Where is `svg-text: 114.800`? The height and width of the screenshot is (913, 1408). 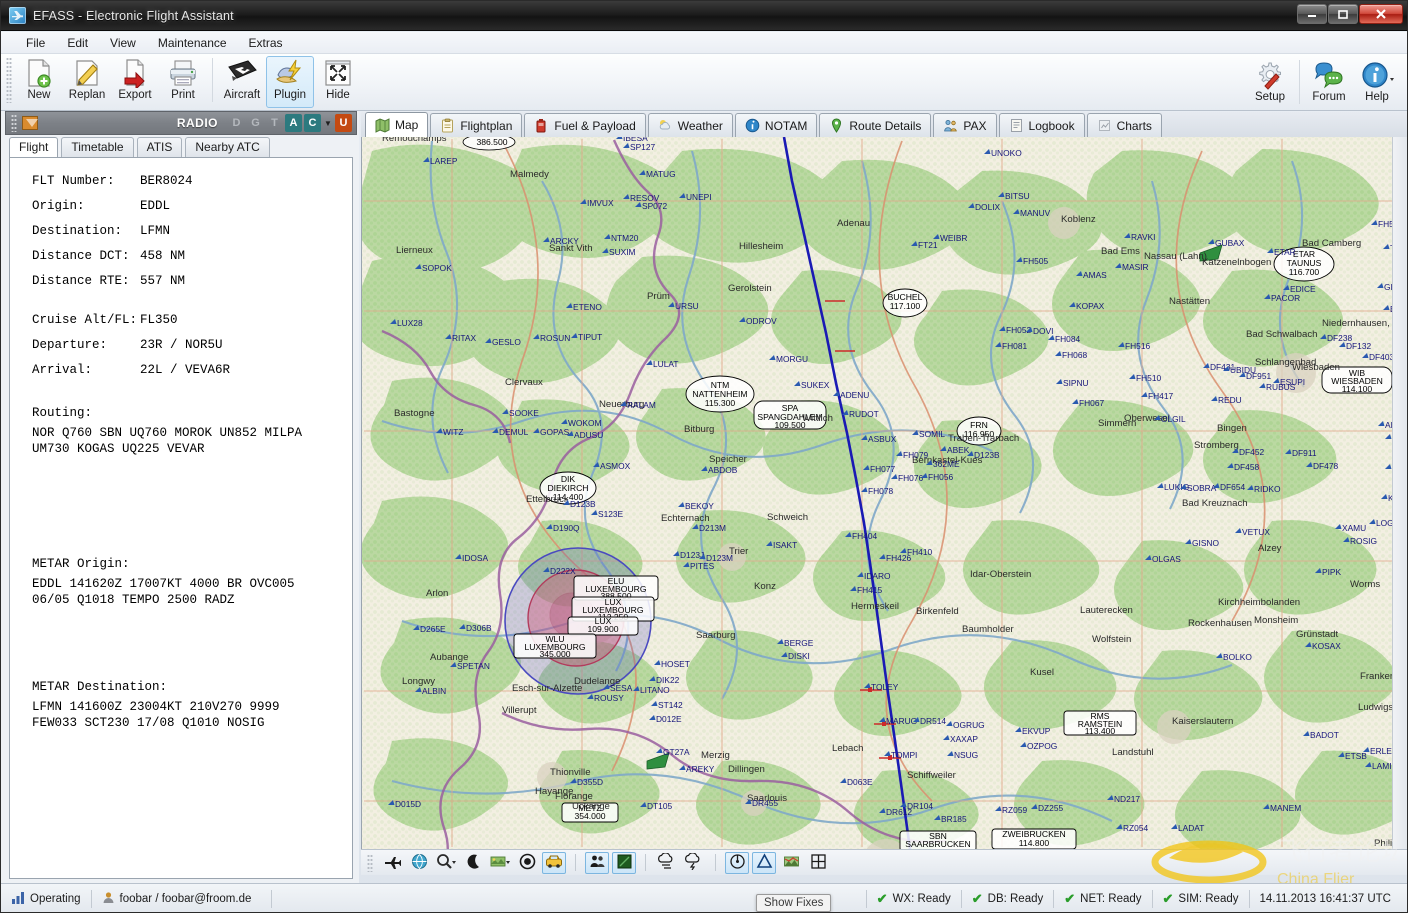 svg-text: 114.800 is located at coordinates (1034, 843).